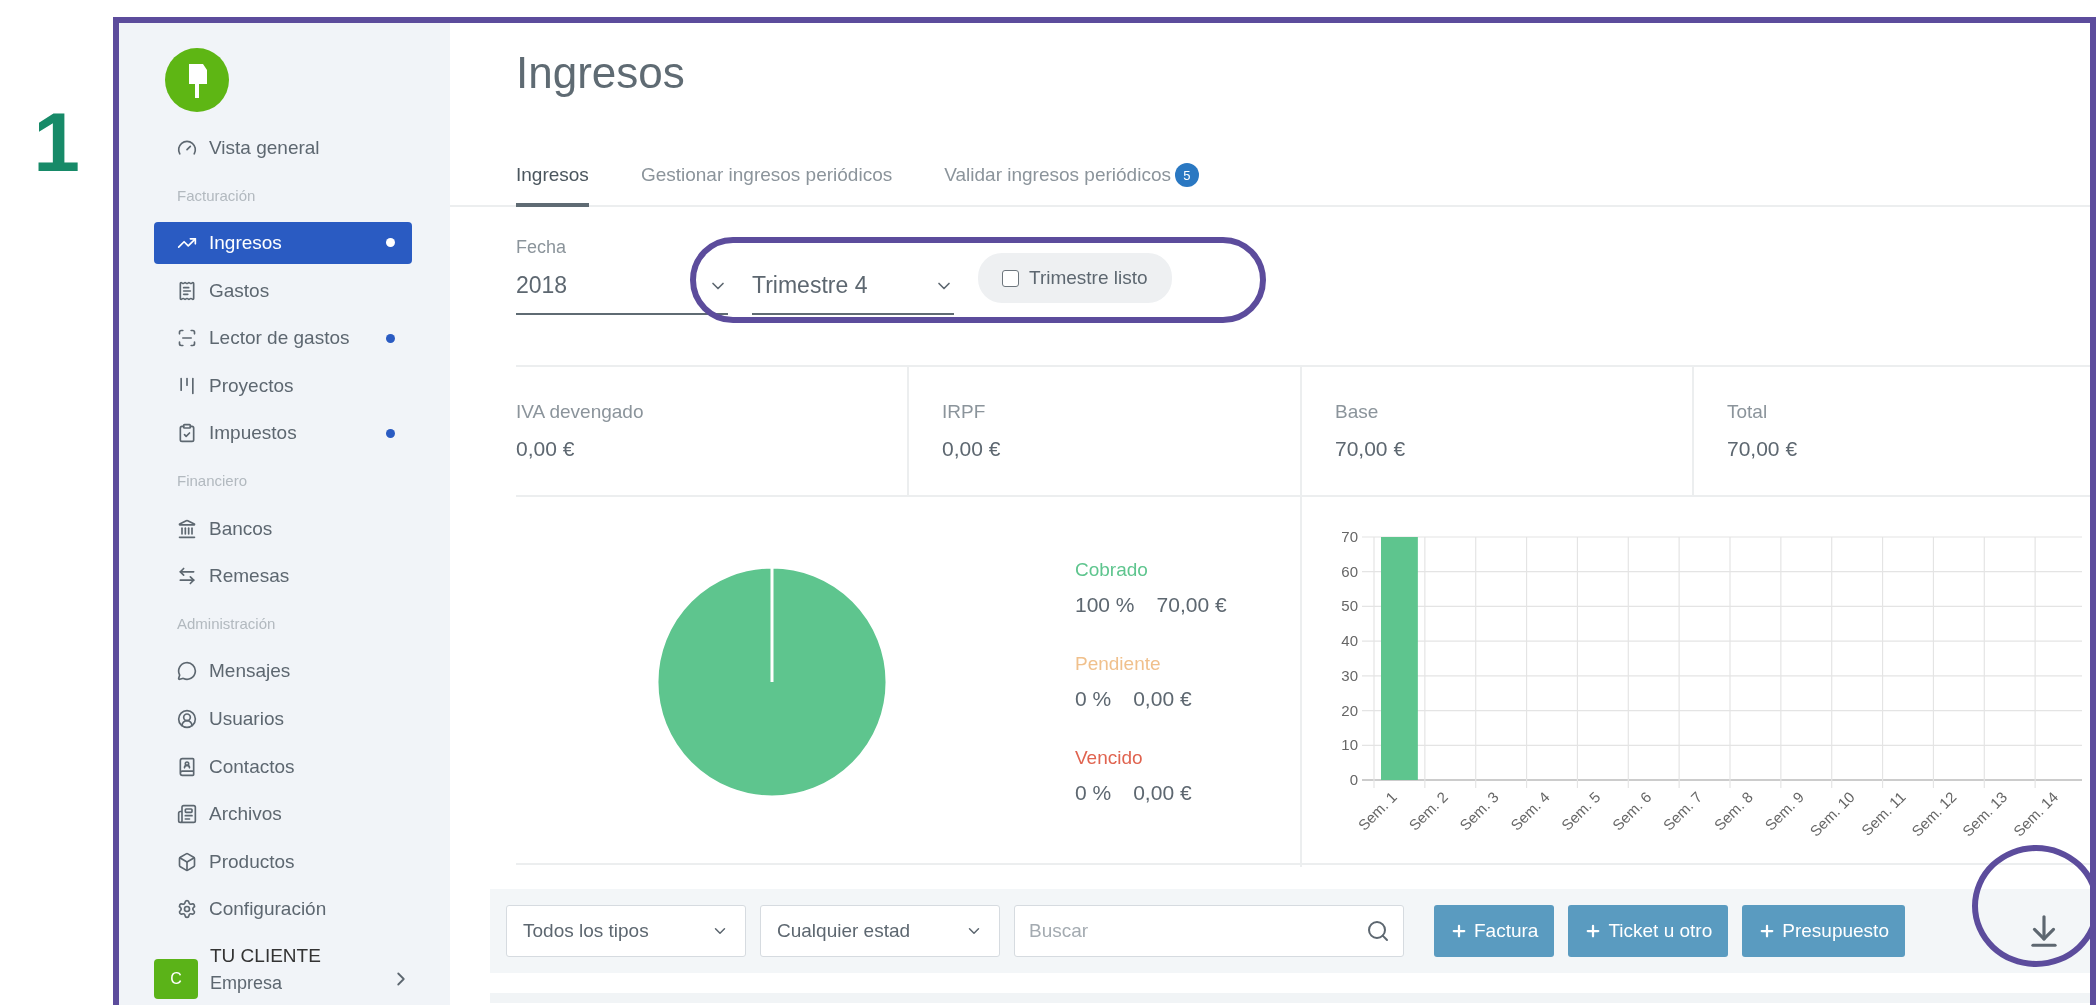 Image resolution: width=2096 pixels, height=1005 pixels. I want to click on clipboard-check-icon, so click(187, 433).